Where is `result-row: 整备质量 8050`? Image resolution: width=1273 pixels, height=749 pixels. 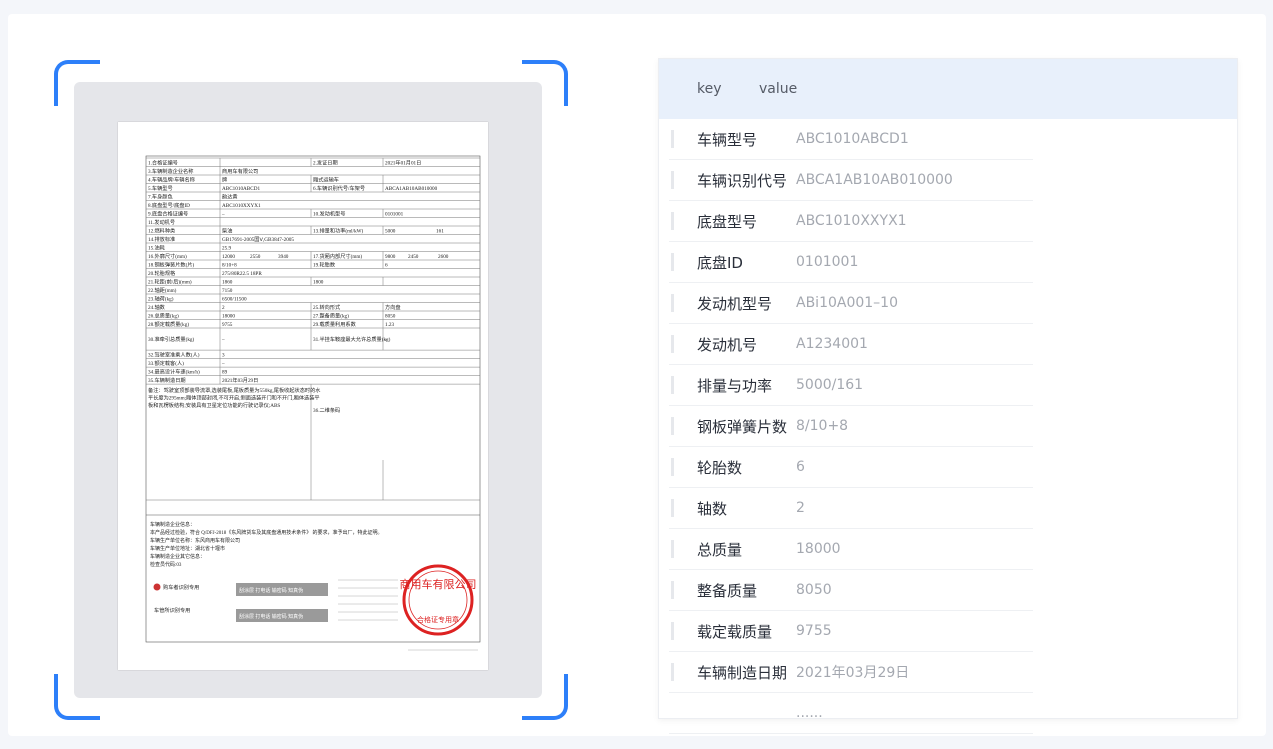
result-row: 整备质量 8050 is located at coordinates (851, 590).